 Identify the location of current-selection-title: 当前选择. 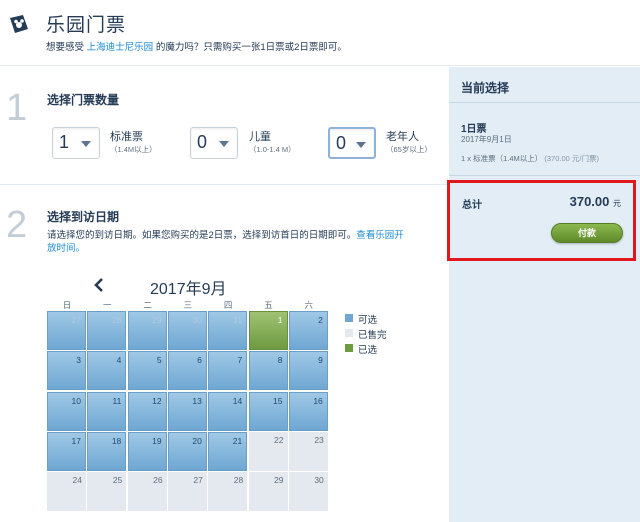
(485, 88).